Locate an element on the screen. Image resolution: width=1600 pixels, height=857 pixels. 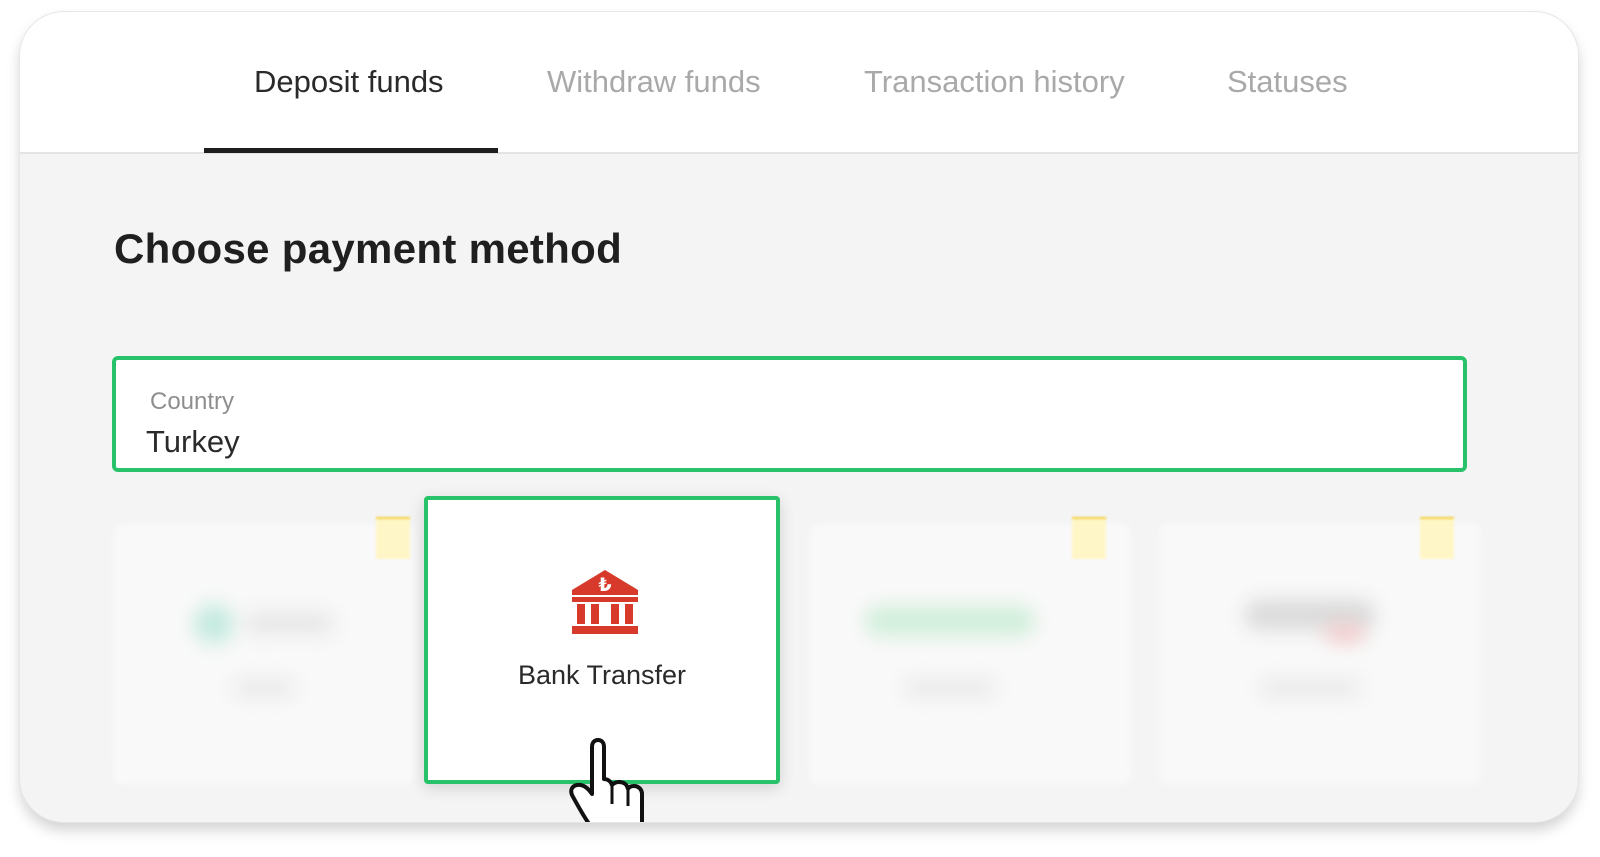
country-select: Country Turkey is located at coordinates (789, 414).